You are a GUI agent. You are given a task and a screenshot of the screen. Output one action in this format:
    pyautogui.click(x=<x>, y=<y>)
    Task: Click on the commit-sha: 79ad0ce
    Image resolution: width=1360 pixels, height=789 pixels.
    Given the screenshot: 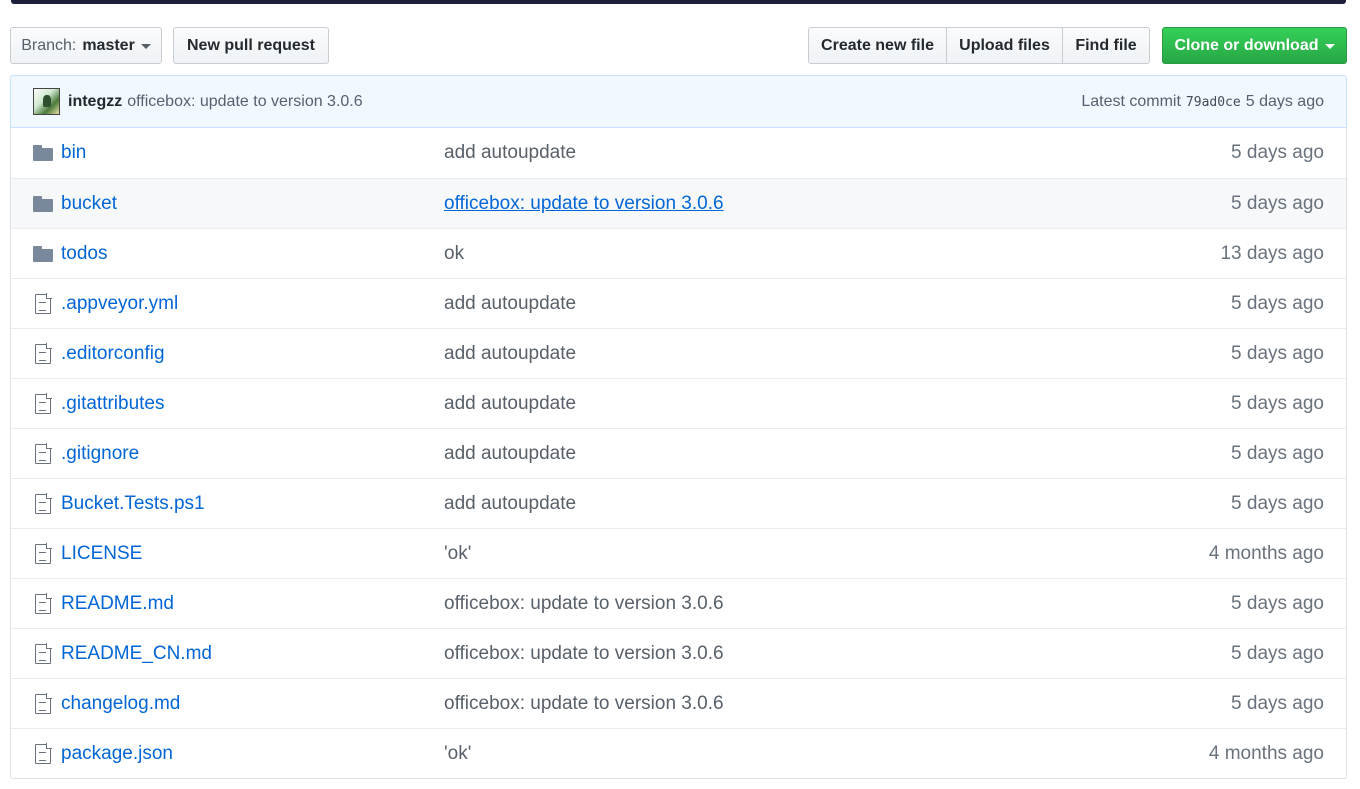 What is the action you would take?
    pyautogui.click(x=1213, y=102)
    